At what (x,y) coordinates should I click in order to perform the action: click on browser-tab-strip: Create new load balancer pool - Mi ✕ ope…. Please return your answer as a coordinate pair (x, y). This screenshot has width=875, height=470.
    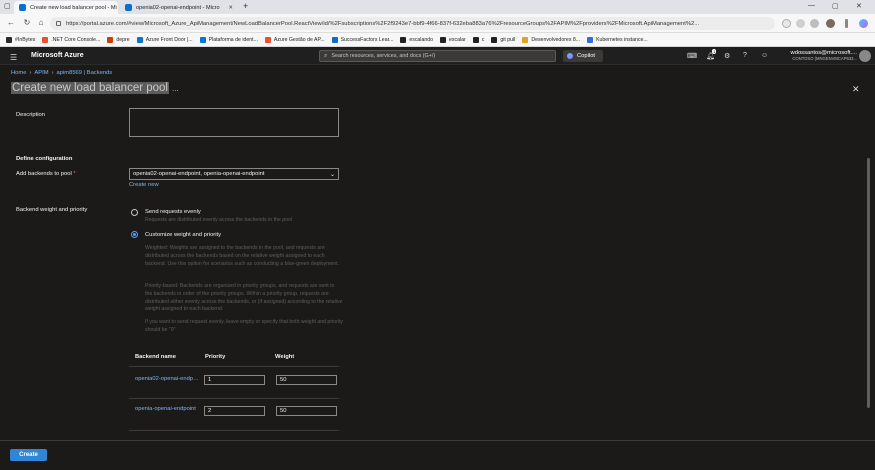
    Looking at the image, I should click on (437, 7).